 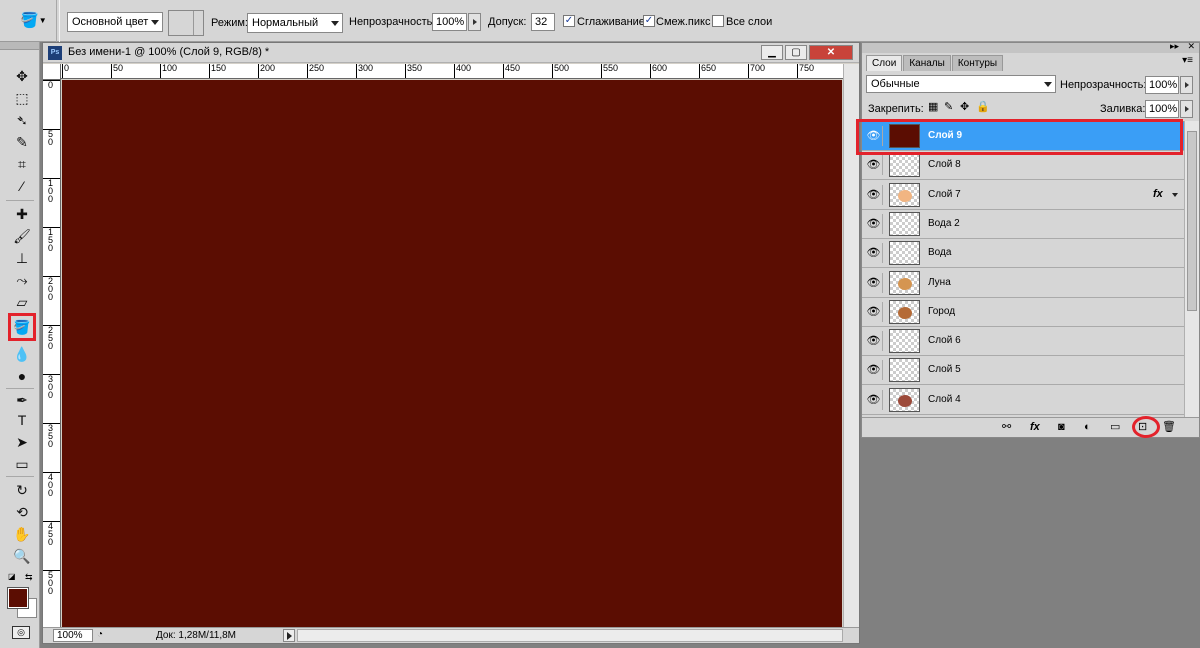 What do you see at coordinates (22, 164) in the screenshot?
I see `crop-tool-icon: ⌗` at bounding box center [22, 164].